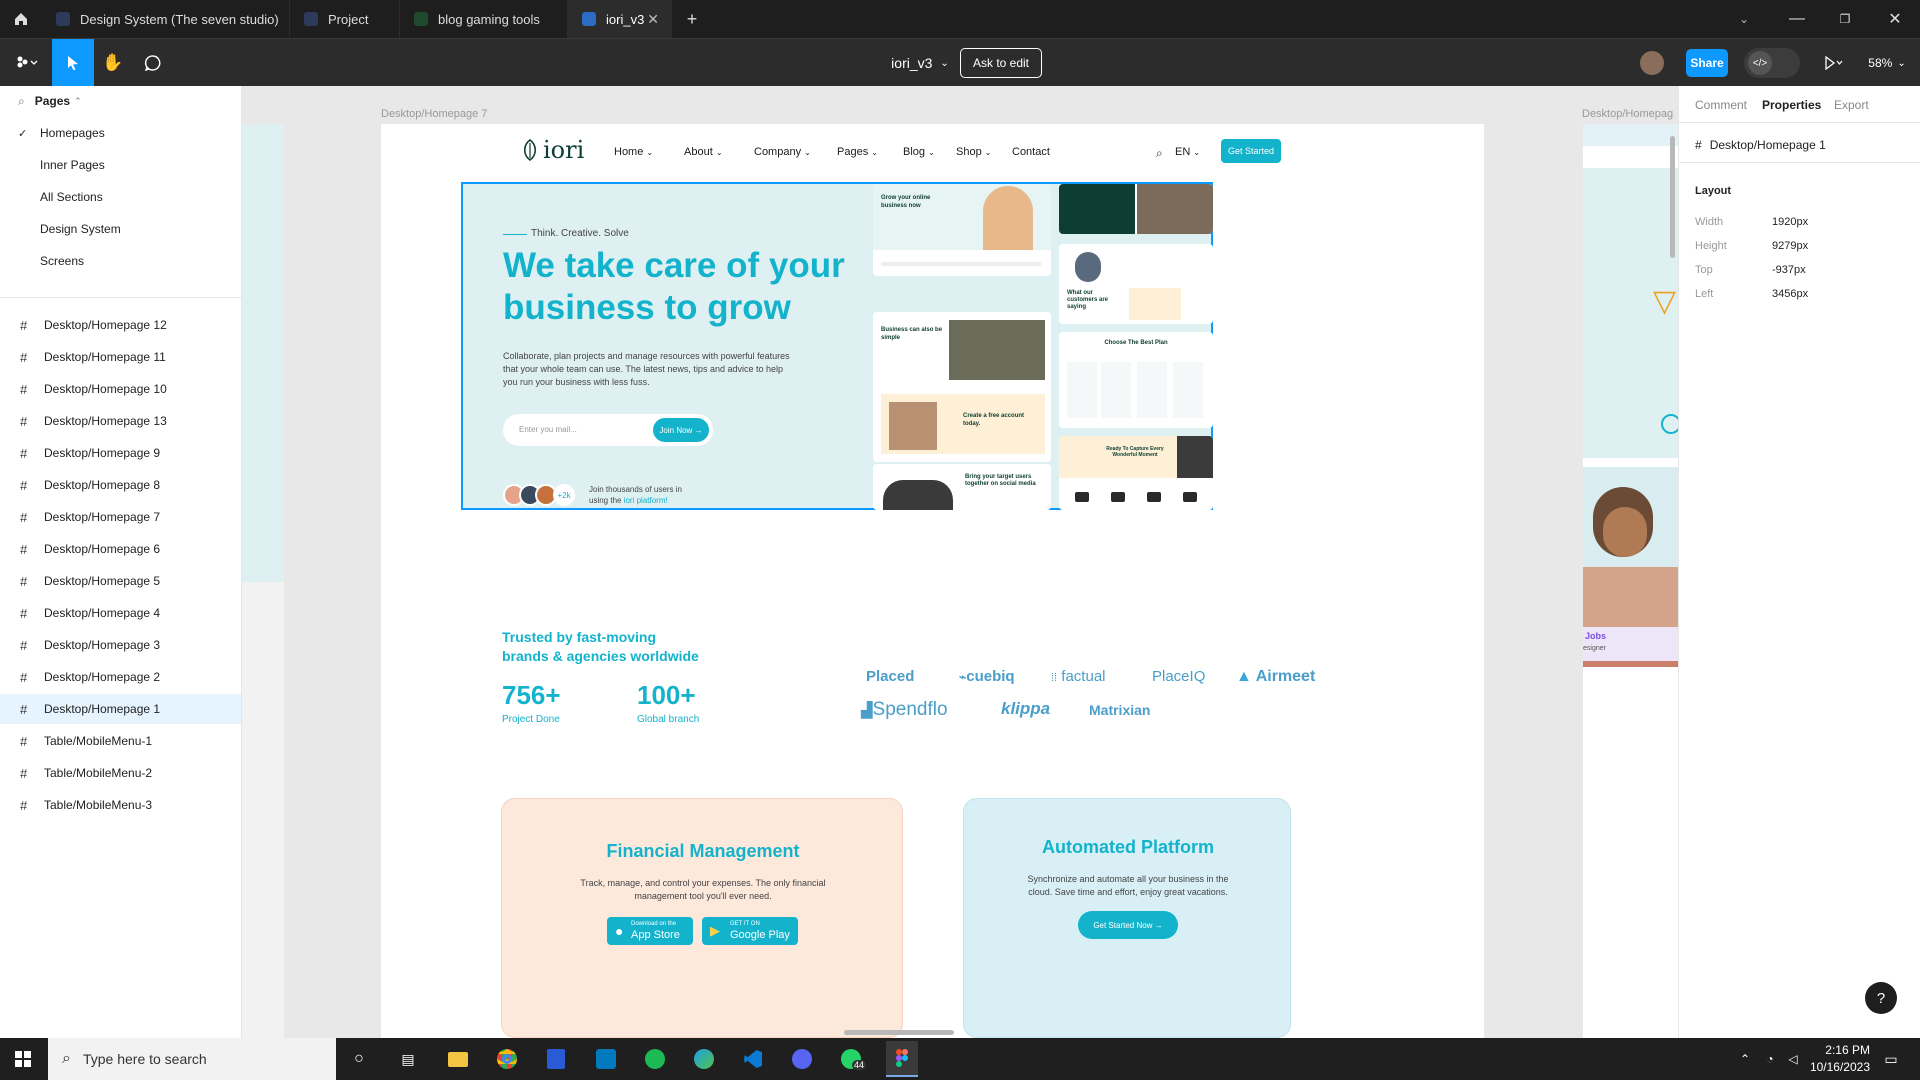 This screenshot has width=1920, height=1080. Describe the element at coordinates (120, 613) in the screenshot. I see `layer-item: # Desktop/Homepage 4` at that location.